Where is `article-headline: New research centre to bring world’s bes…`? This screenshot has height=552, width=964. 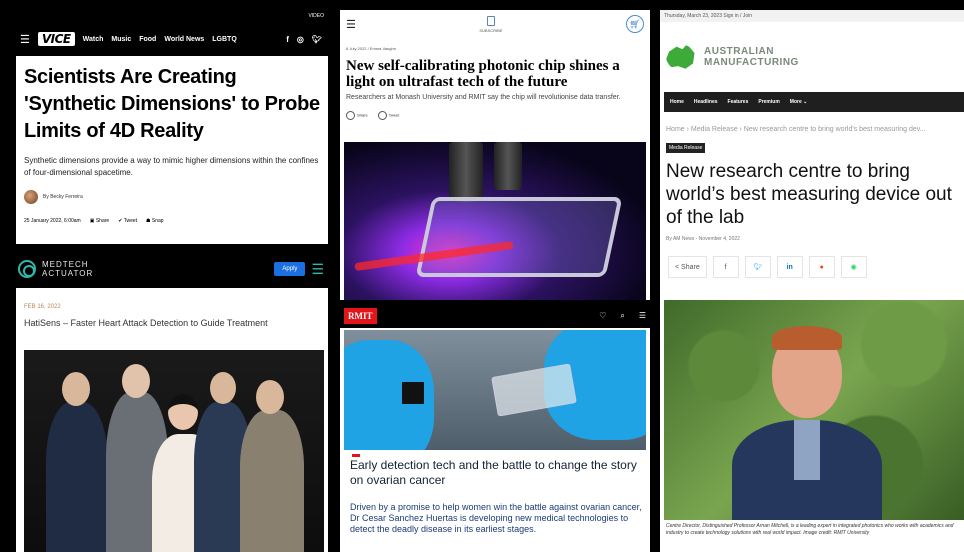
article-headline: New research centre to bring world’s bes… is located at coordinates (815, 194).